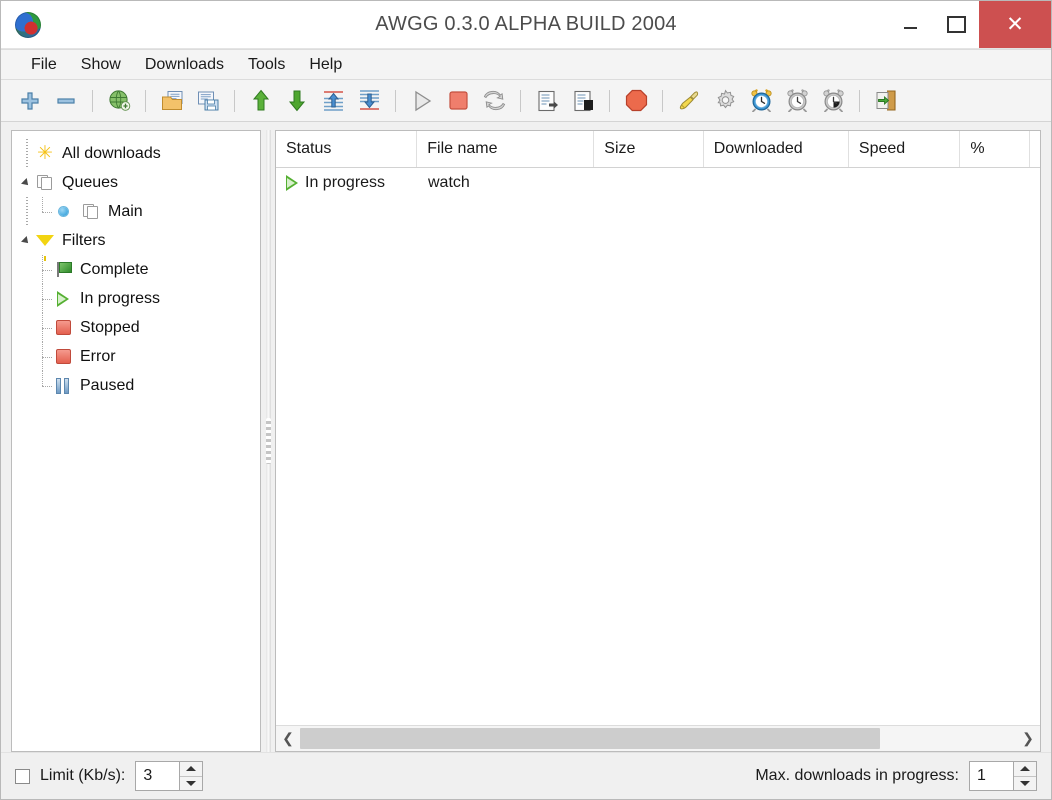  I want to click on close-button: ✕, so click(1015, 24).